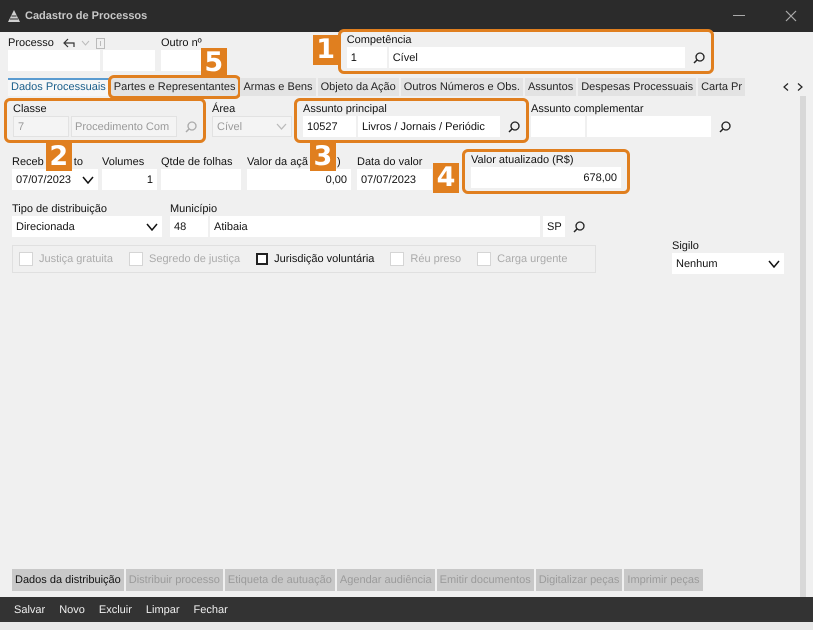 The image size is (813, 630). Describe the element at coordinates (587, 109) in the screenshot. I see `field-label: Assunto complementar` at that location.